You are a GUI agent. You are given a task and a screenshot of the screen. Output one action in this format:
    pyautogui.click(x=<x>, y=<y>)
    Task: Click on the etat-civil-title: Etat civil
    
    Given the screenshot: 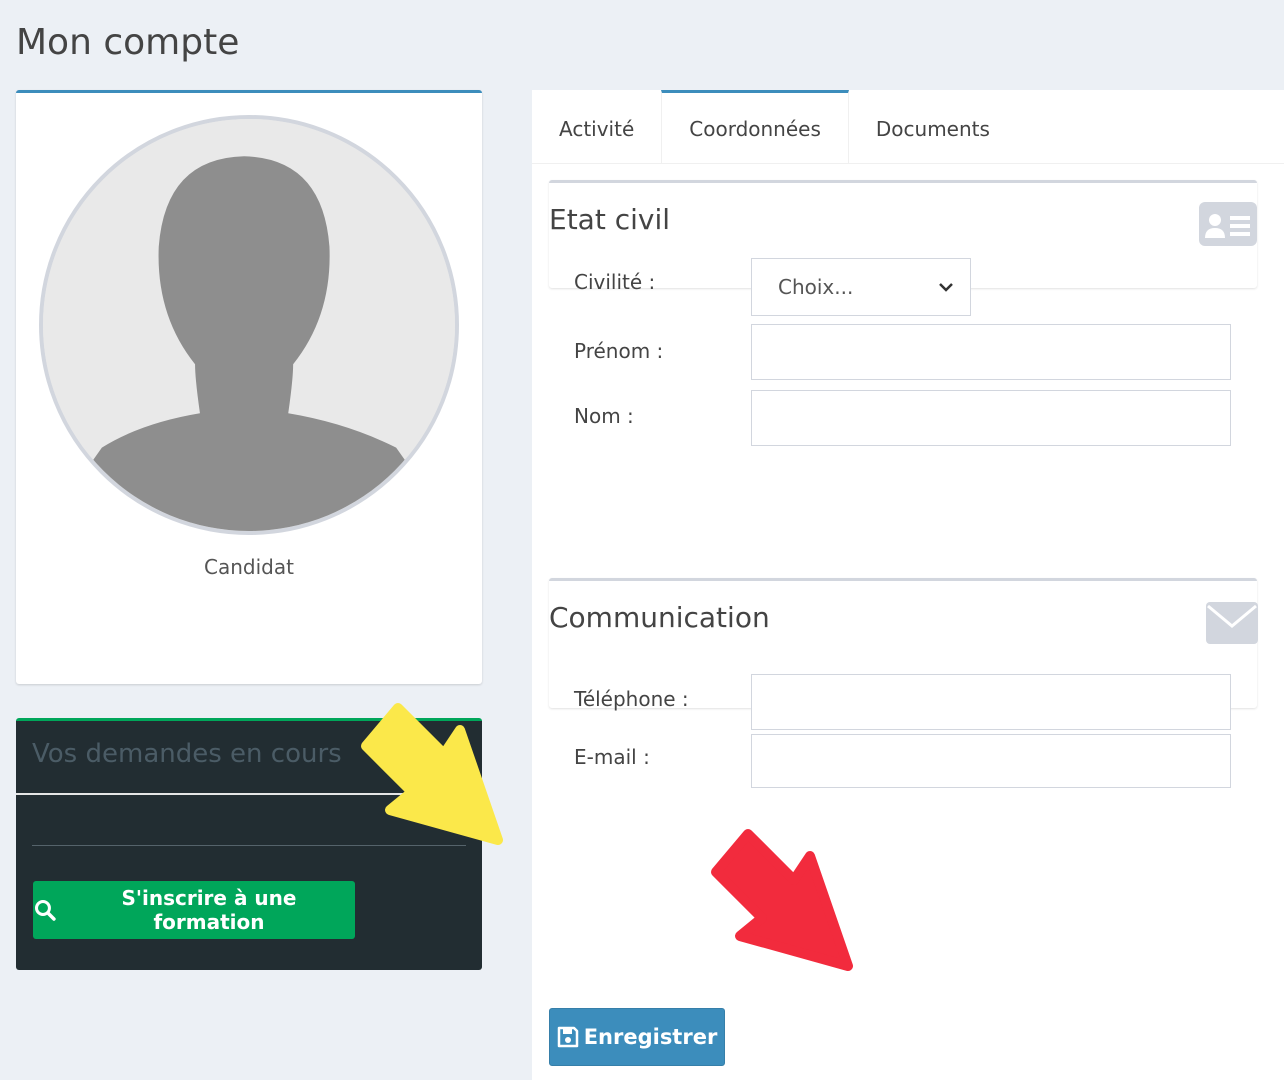 What is the action you would take?
    pyautogui.click(x=610, y=219)
    